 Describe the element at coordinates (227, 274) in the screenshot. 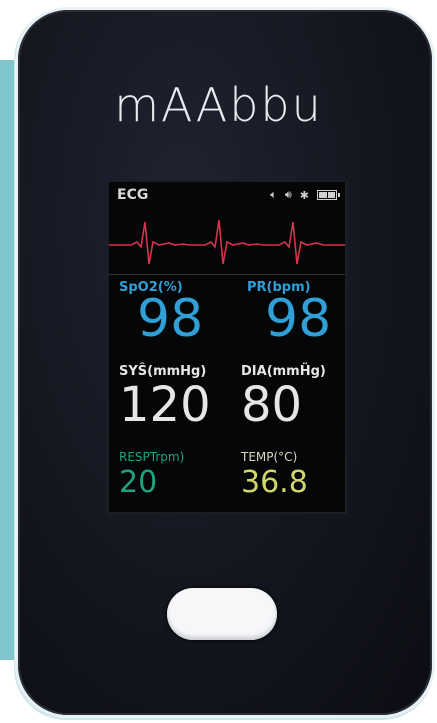

I see `divider` at that location.